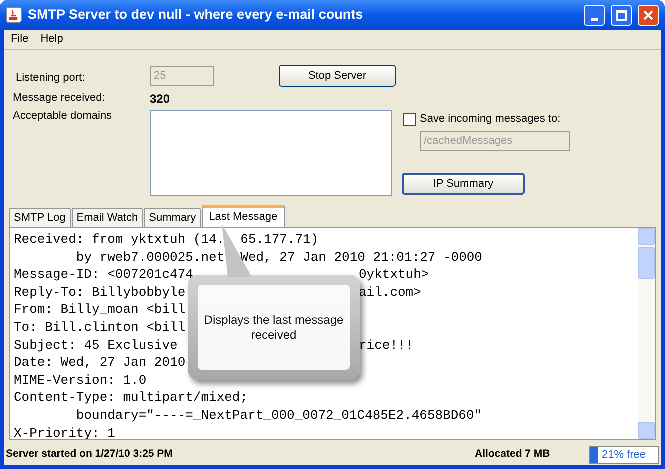 The height and width of the screenshot is (469, 665). Describe the element at coordinates (100, 327) in the screenshot. I see `message-text: To: Bill.clinton <bill` at that location.